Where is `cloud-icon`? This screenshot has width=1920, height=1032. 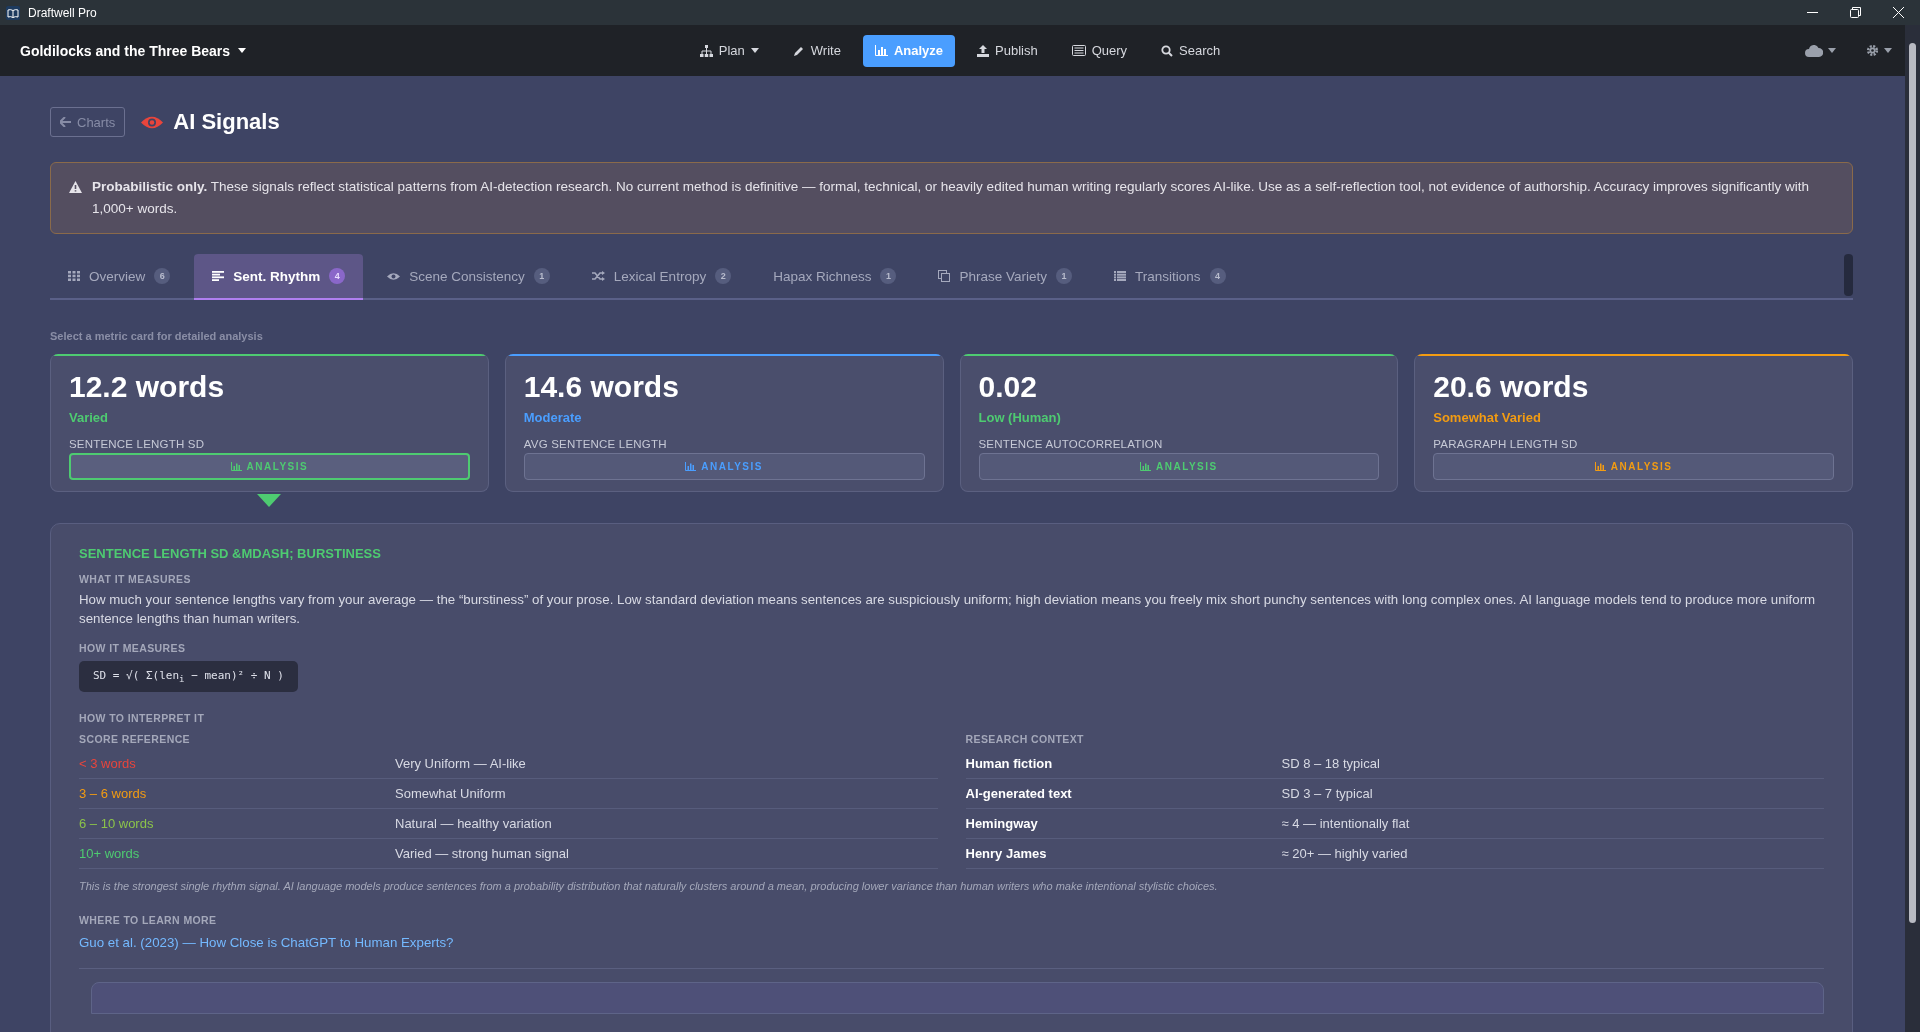 cloud-icon is located at coordinates (1814, 50).